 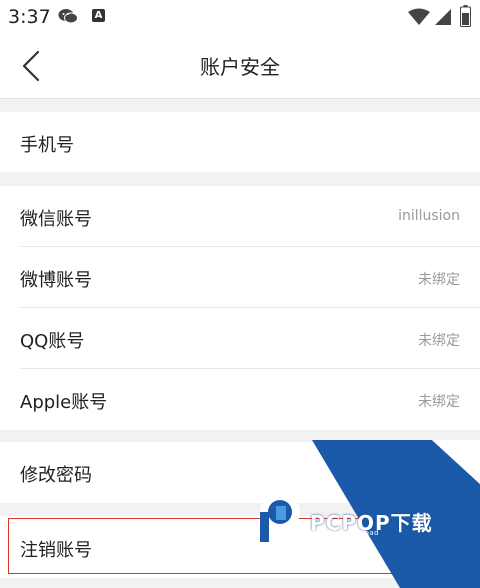 I want to click on wechat-account-row: 微信账号 inillusion, so click(x=240, y=216).